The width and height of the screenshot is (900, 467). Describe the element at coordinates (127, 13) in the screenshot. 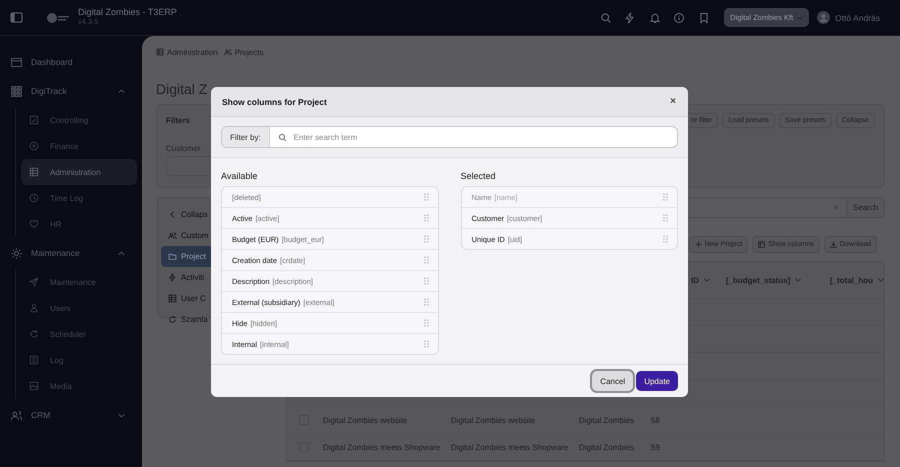

I see `app-title: Digital Zombies - T3ERP` at that location.